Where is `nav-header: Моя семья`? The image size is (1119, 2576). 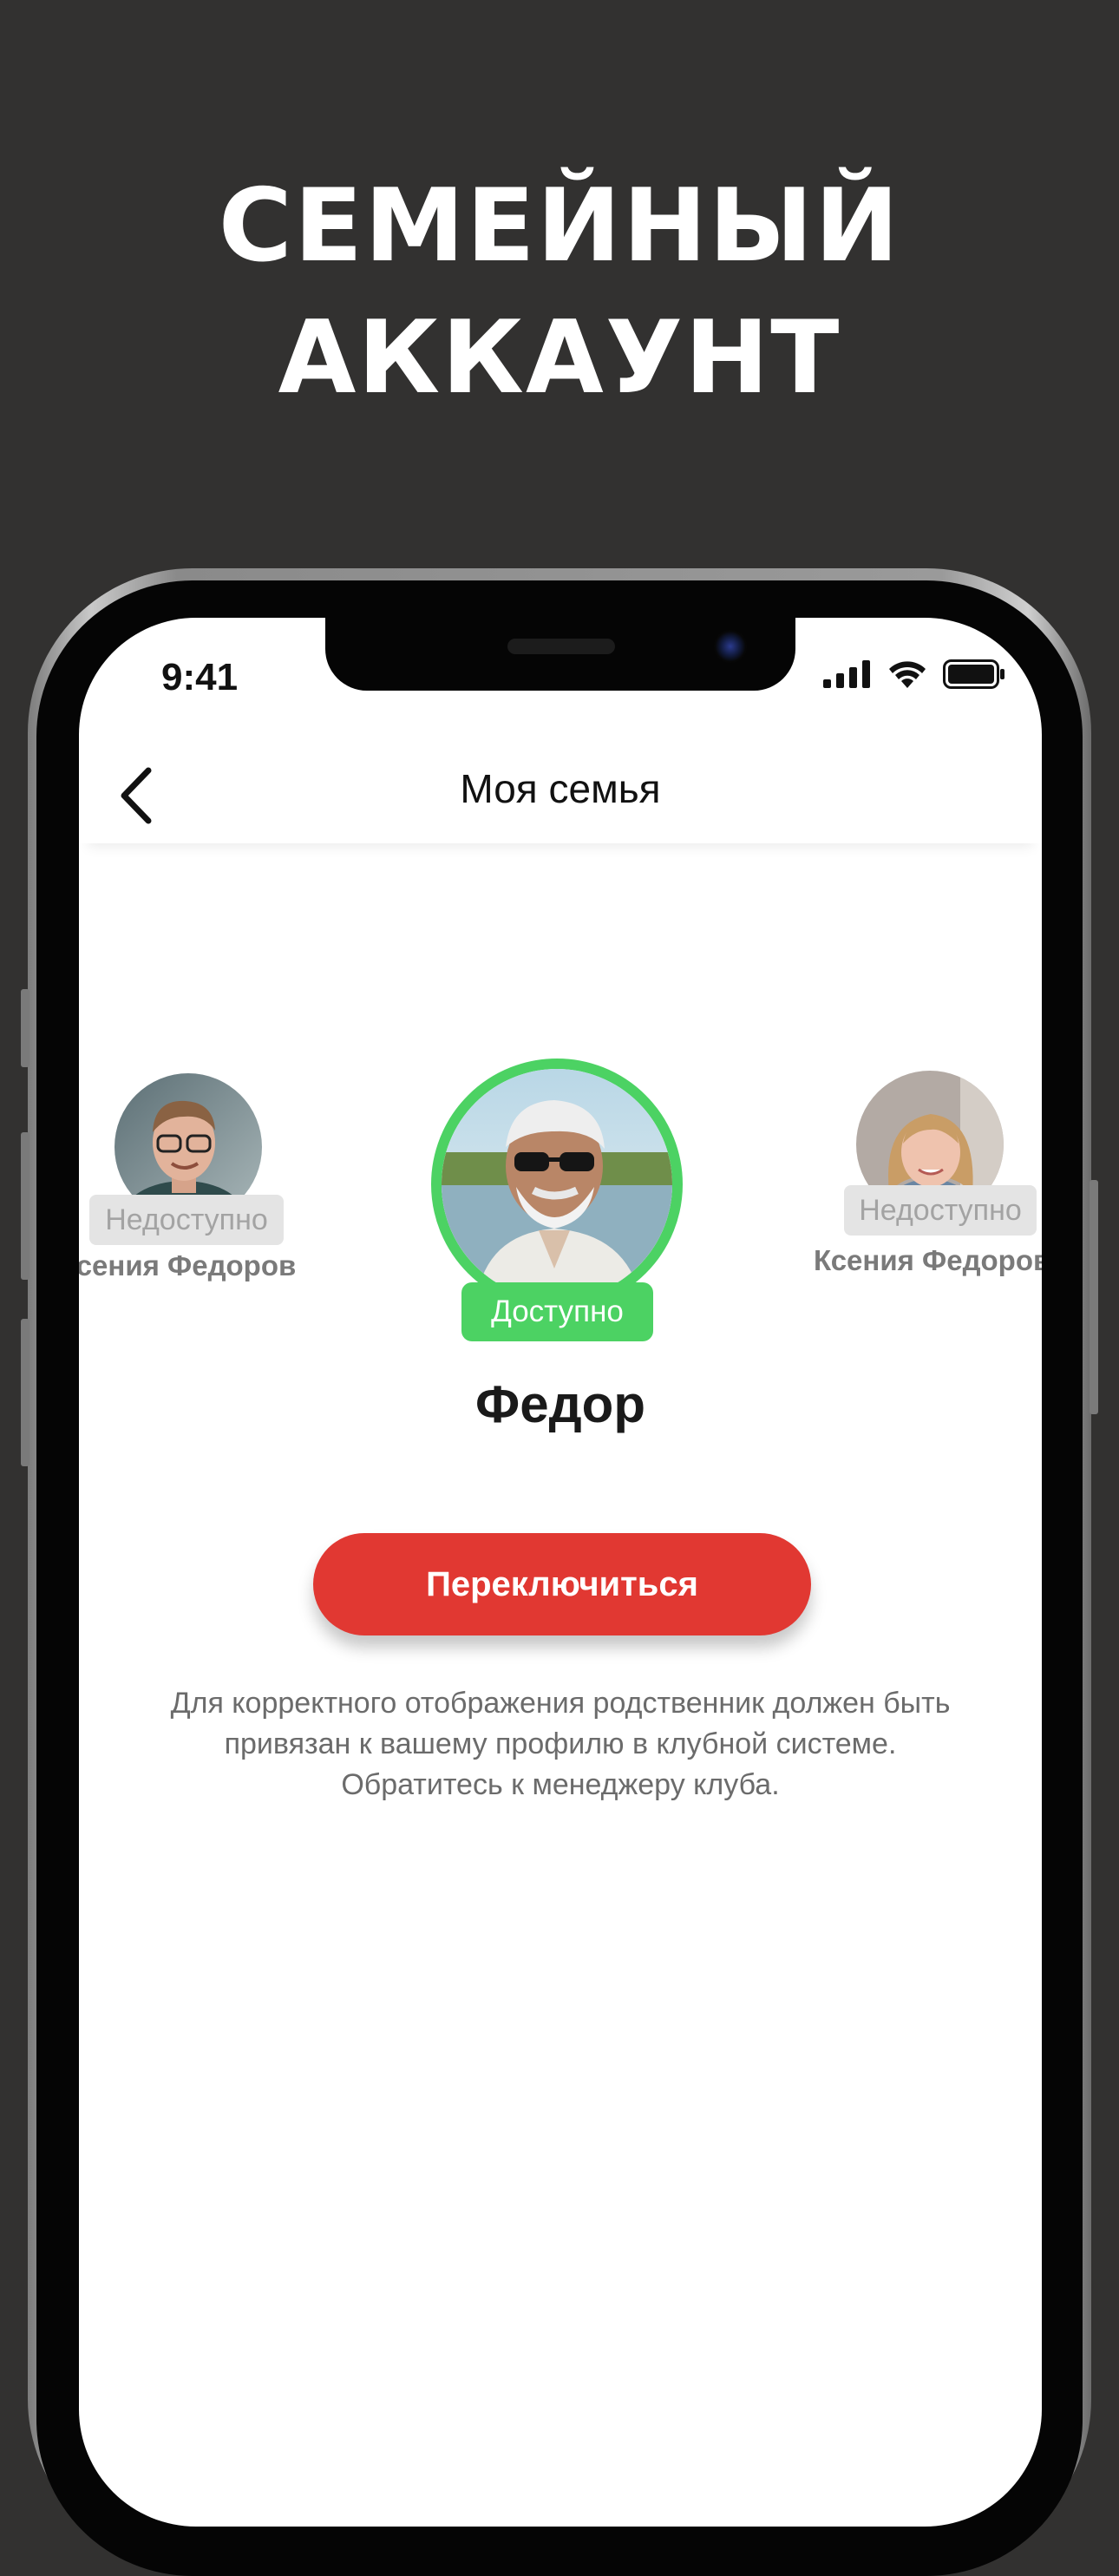
nav-header: Моя семья is located at coordinates (560, 791).